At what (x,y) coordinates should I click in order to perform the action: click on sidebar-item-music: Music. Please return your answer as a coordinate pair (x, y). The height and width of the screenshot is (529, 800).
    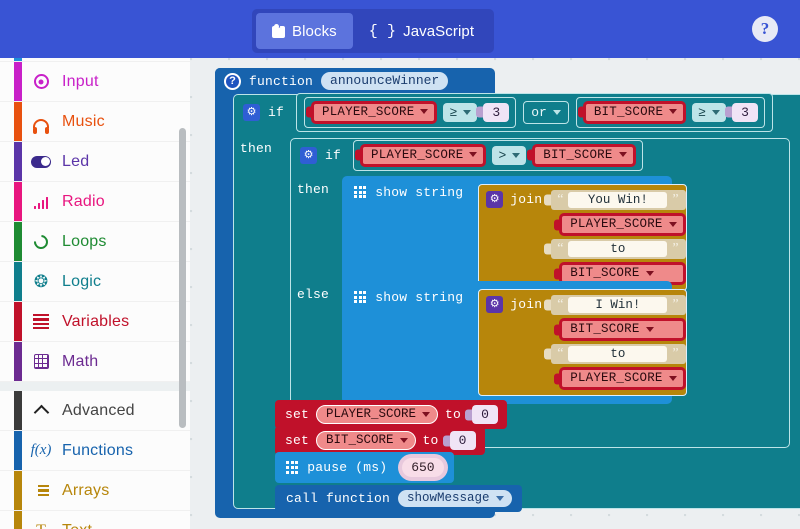
    Looking at the image, I should click on (95, 122).